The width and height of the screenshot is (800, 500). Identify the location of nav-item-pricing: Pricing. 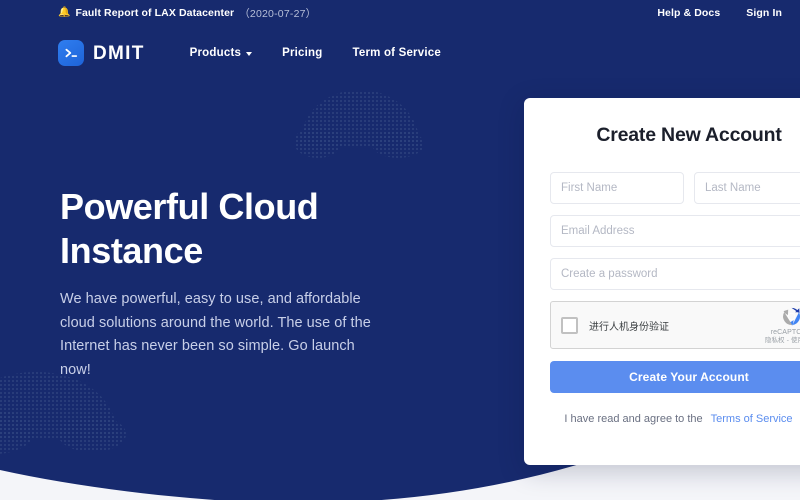
(302, 53).